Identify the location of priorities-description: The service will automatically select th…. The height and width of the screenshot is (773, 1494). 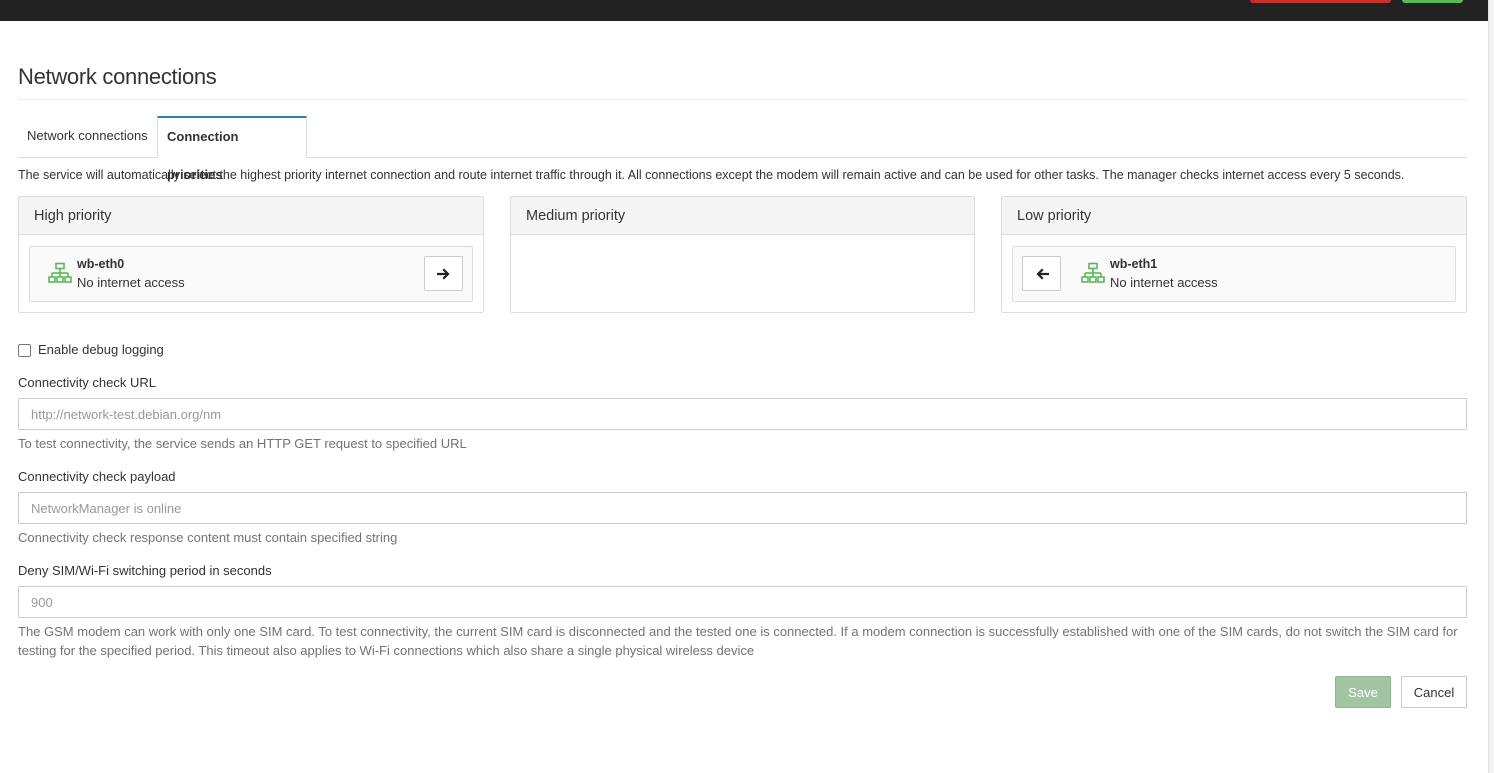
(711, 175).